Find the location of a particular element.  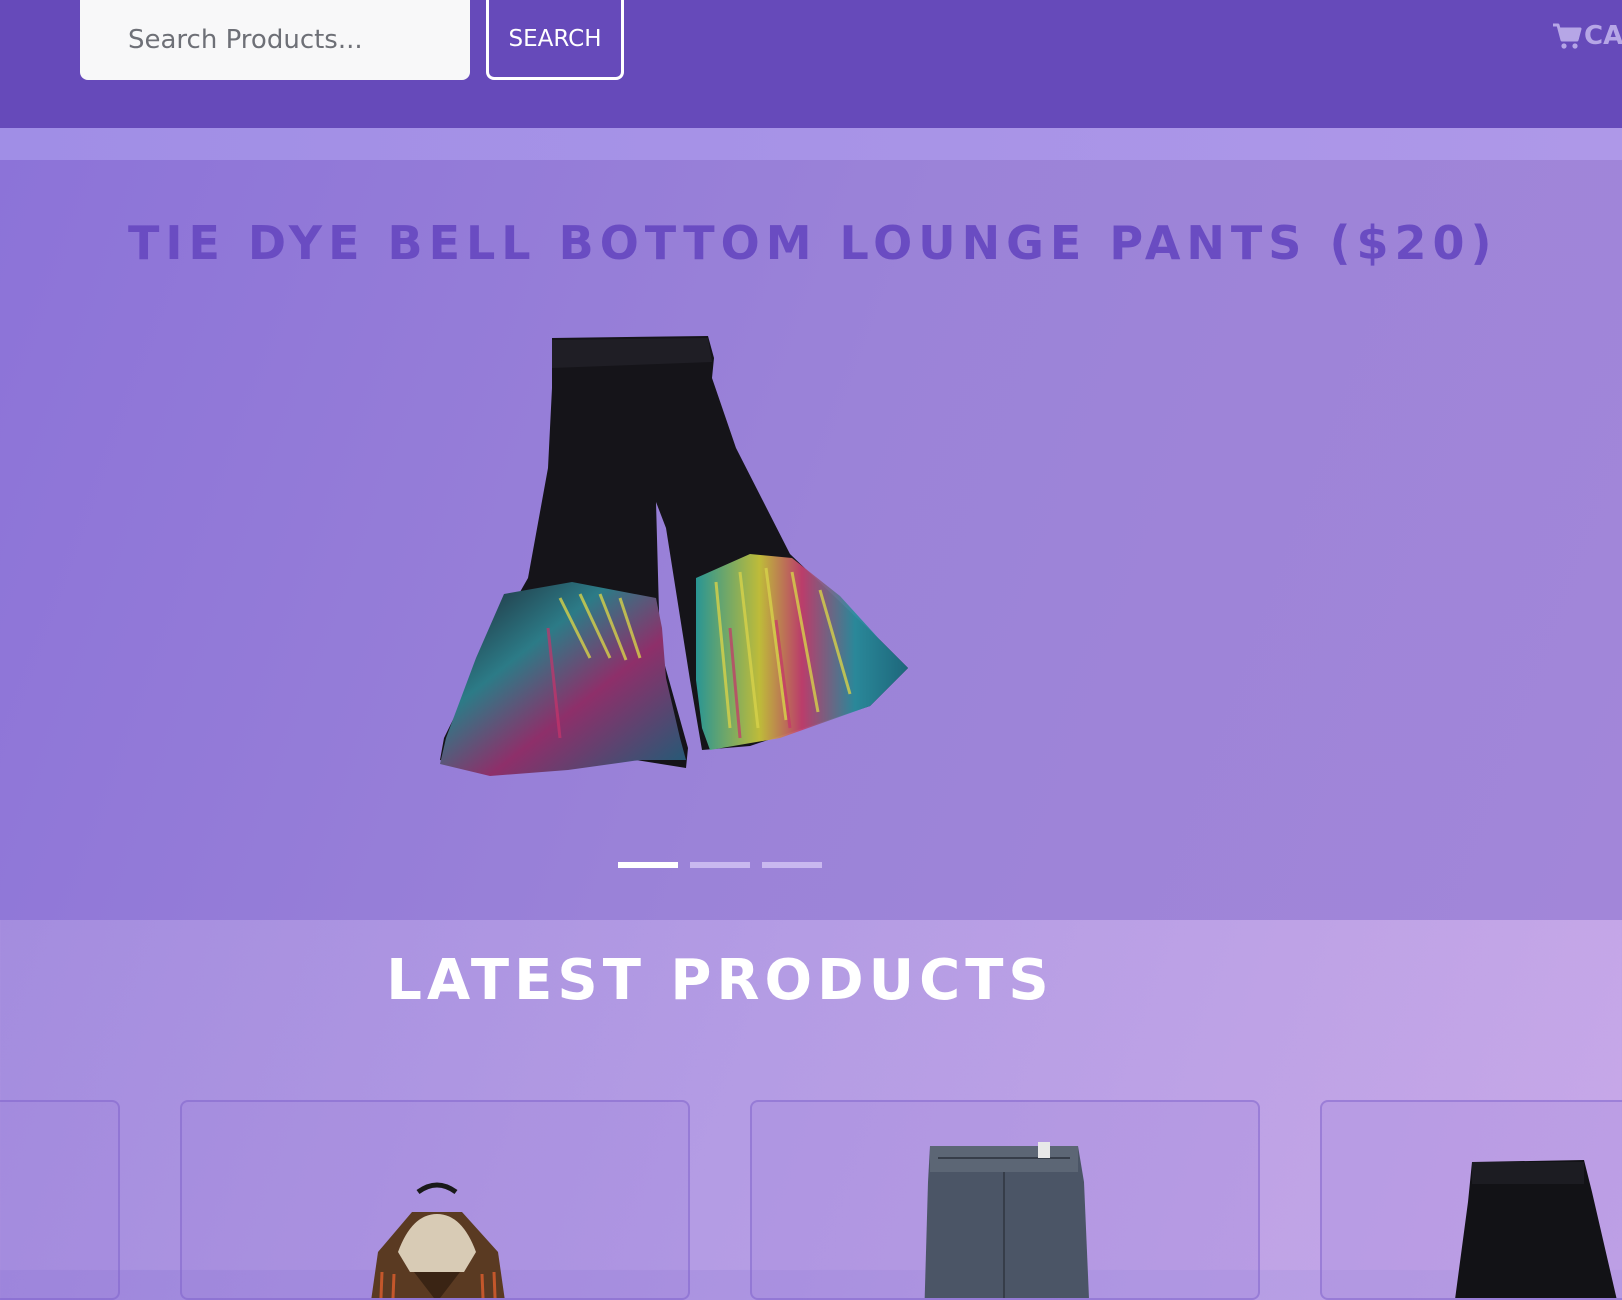

product-image-black-skirt is located at coordinates (1536, 1229).